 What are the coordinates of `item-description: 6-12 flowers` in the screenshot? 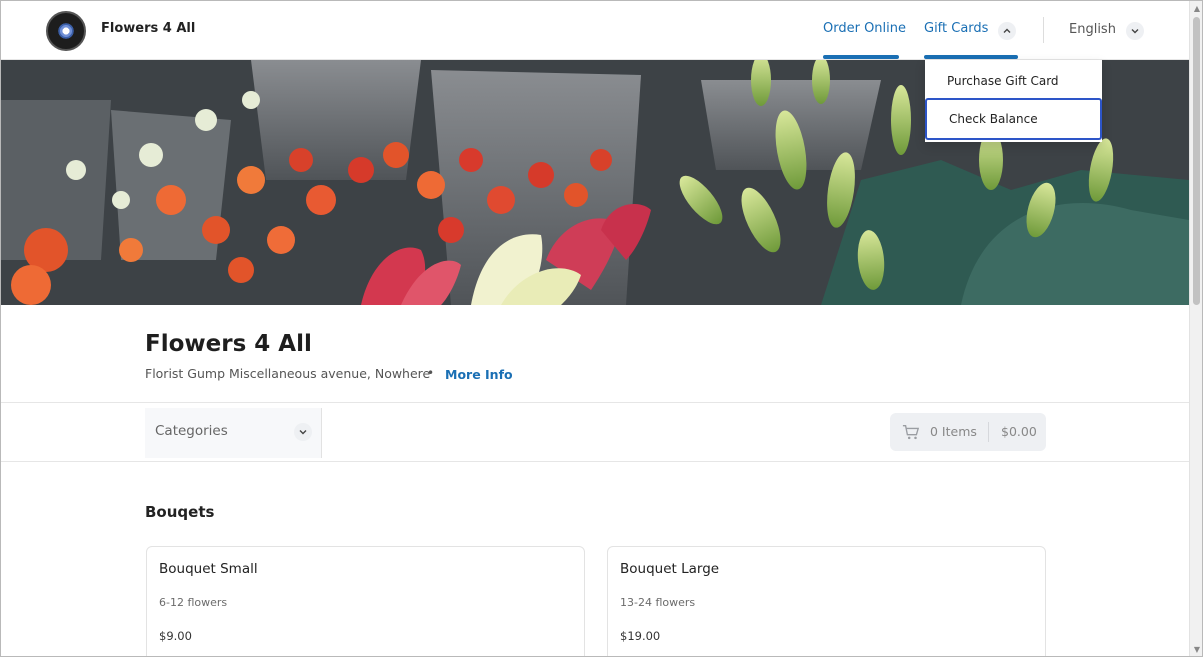 It's located at (193, 602).